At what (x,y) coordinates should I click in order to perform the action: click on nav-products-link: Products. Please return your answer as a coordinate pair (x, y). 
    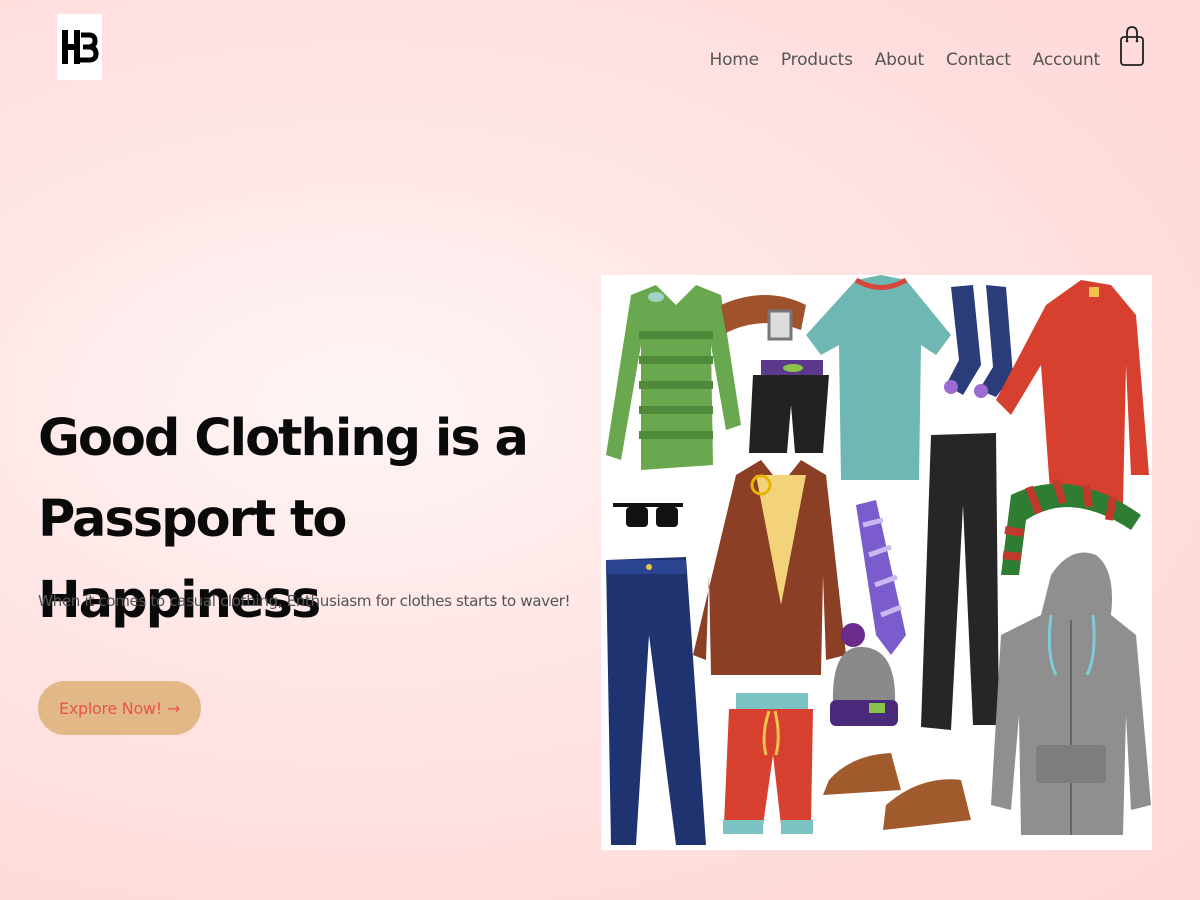
    Looking at the image, I should click on (817, 60).